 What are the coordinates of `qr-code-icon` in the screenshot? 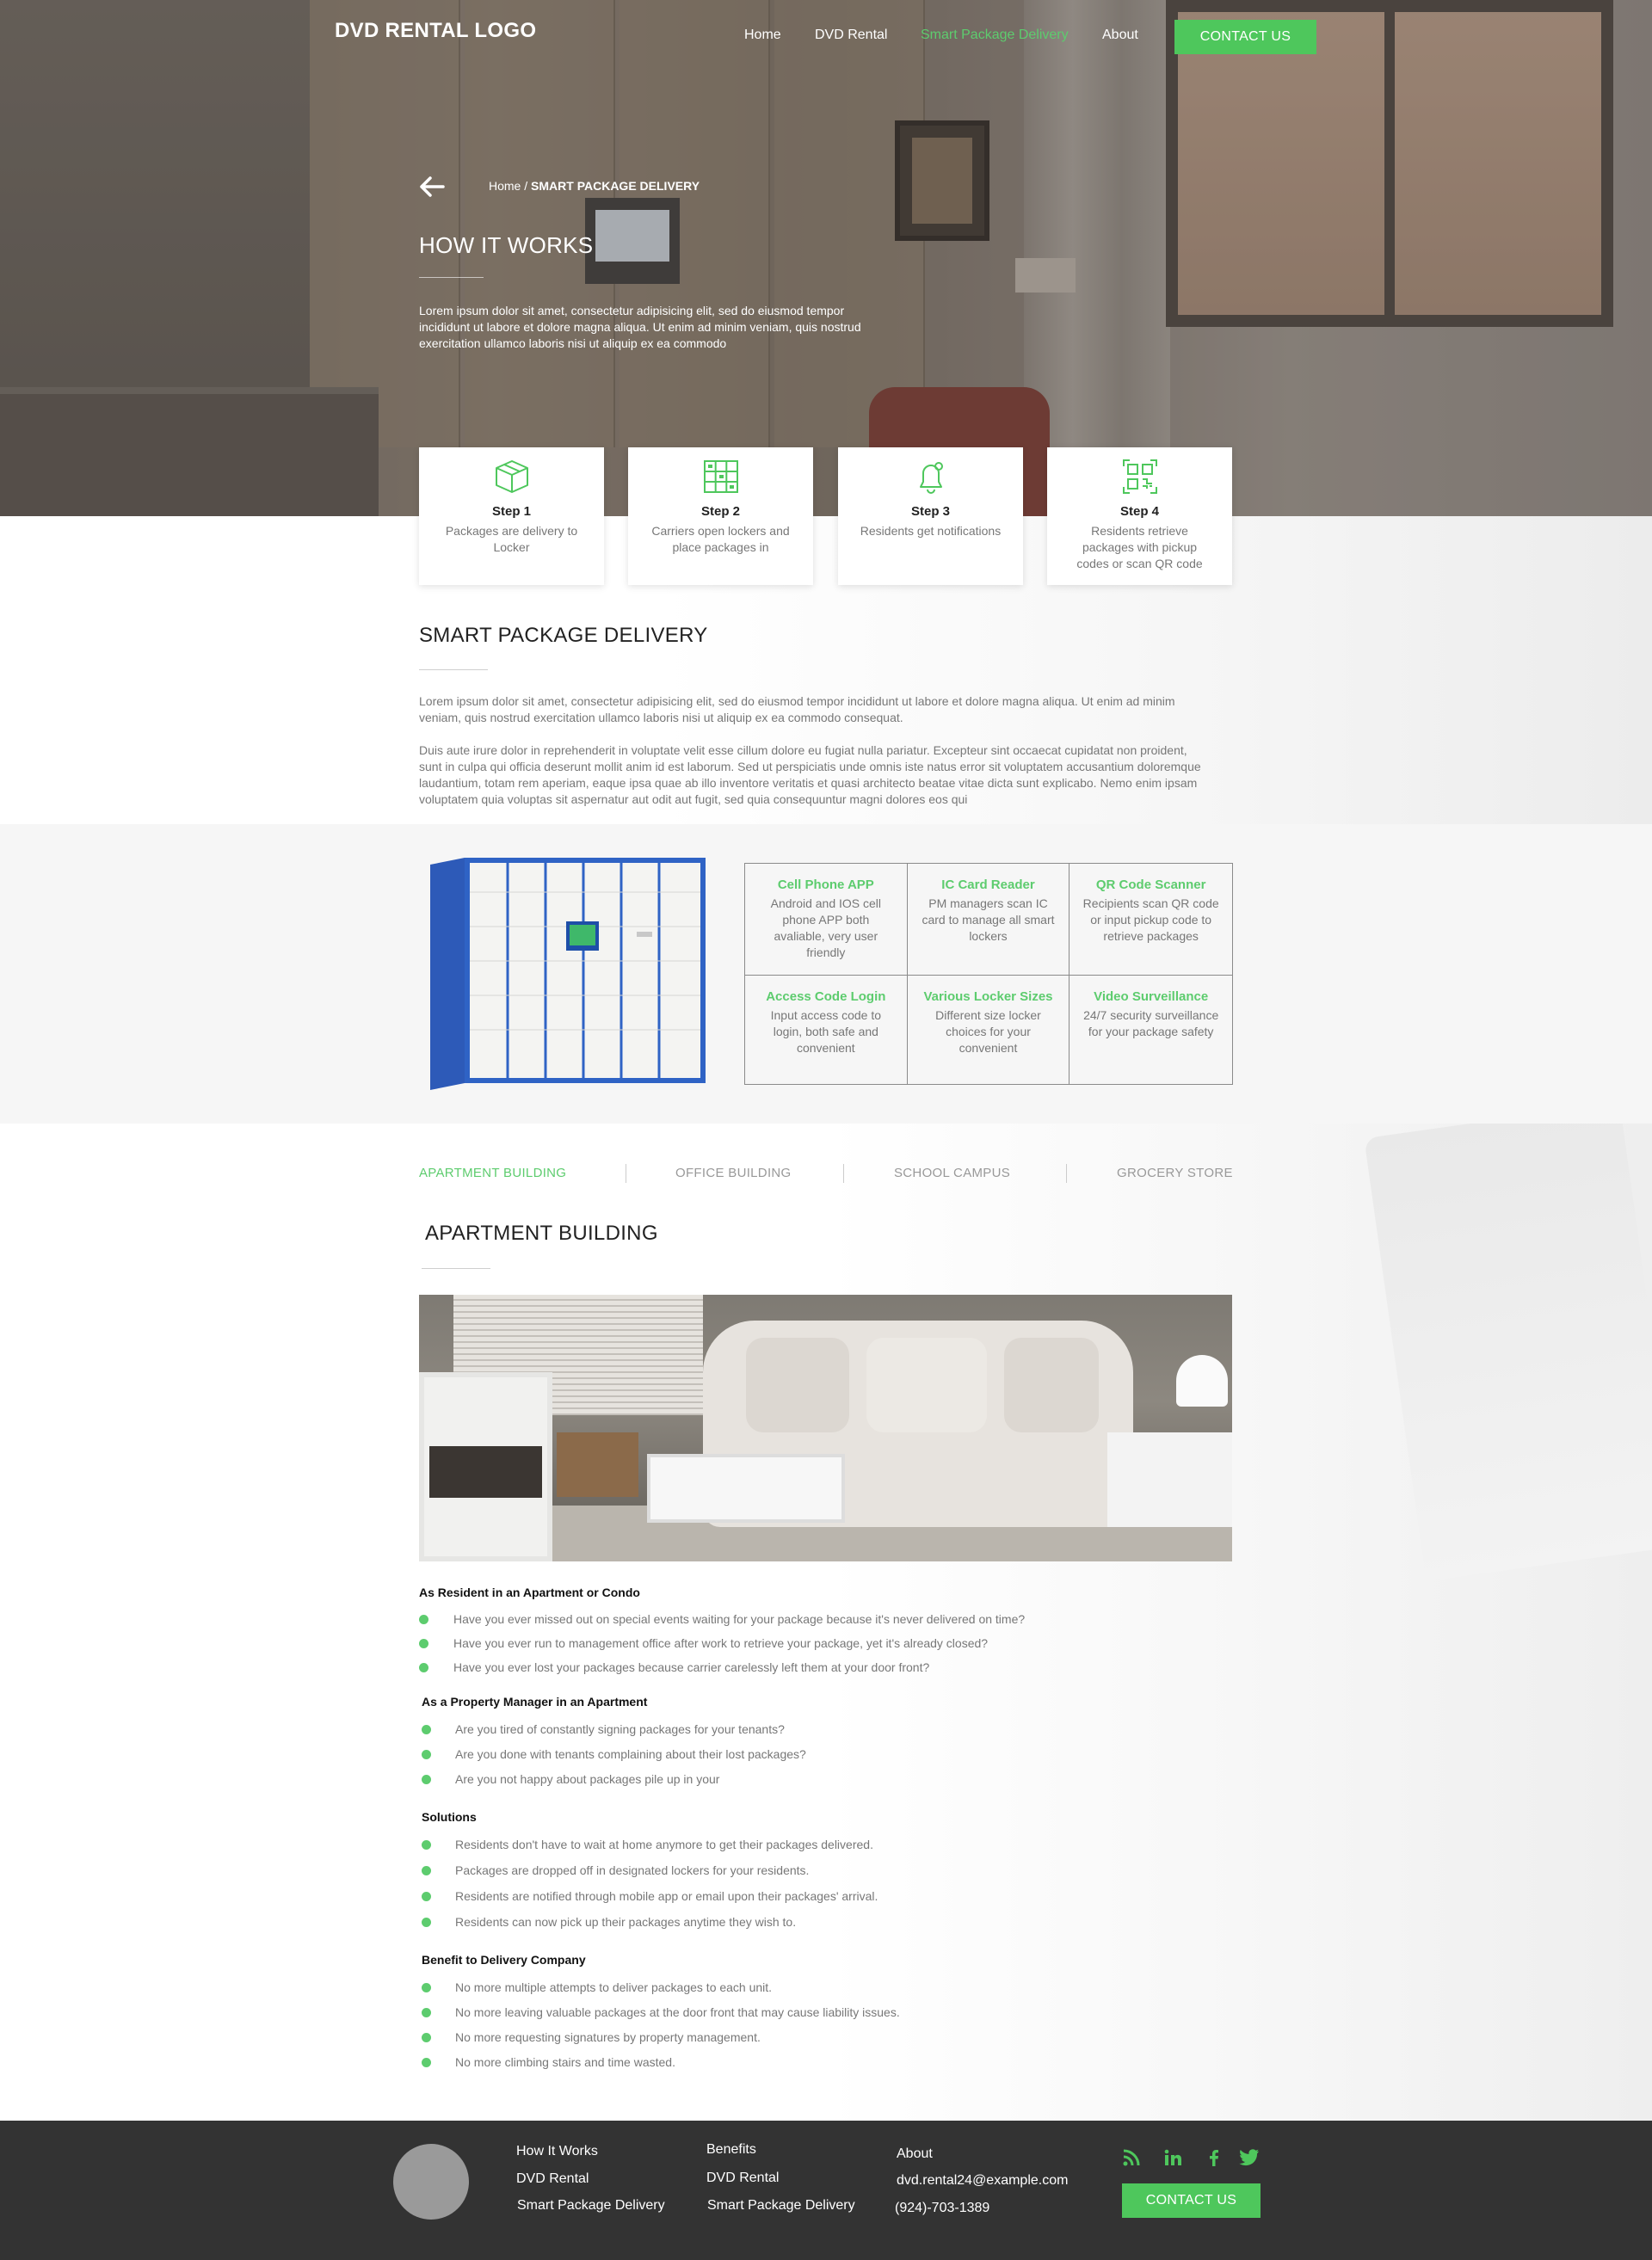 It's located at (1140, 476).